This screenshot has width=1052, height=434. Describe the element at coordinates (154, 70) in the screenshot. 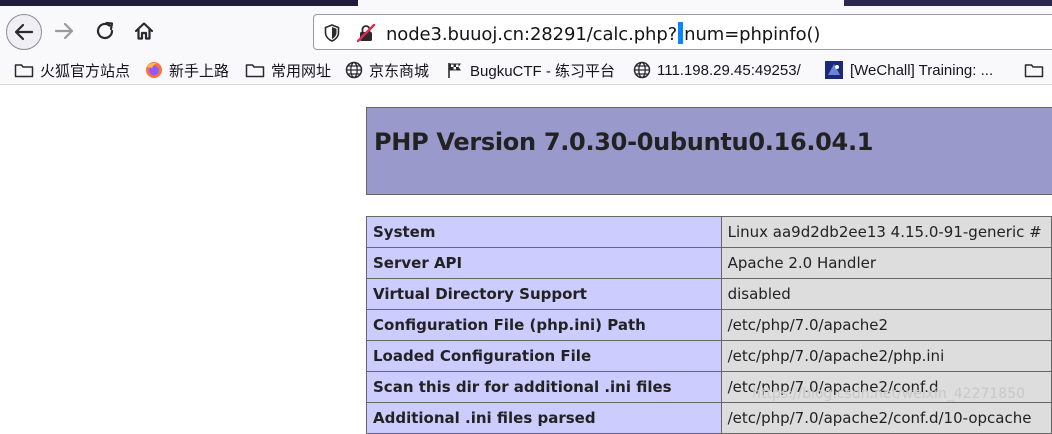

I see `firefox-icon` at that location.